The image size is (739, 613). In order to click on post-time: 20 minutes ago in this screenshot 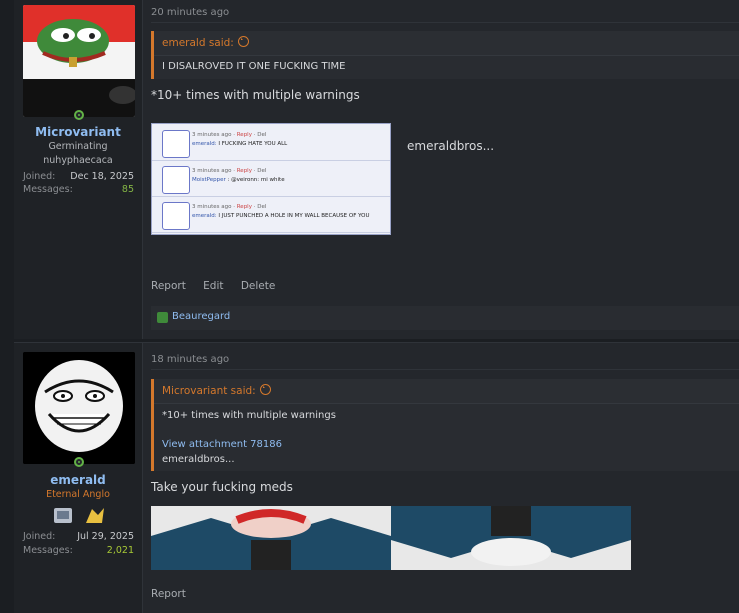, I will do `click(190, 12)`.